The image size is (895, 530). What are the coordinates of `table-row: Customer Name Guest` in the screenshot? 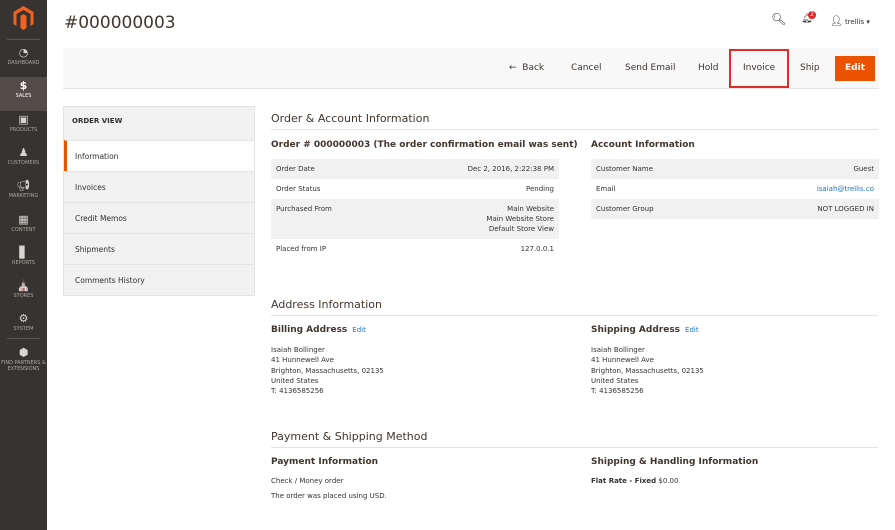 It's located at (735, 169).